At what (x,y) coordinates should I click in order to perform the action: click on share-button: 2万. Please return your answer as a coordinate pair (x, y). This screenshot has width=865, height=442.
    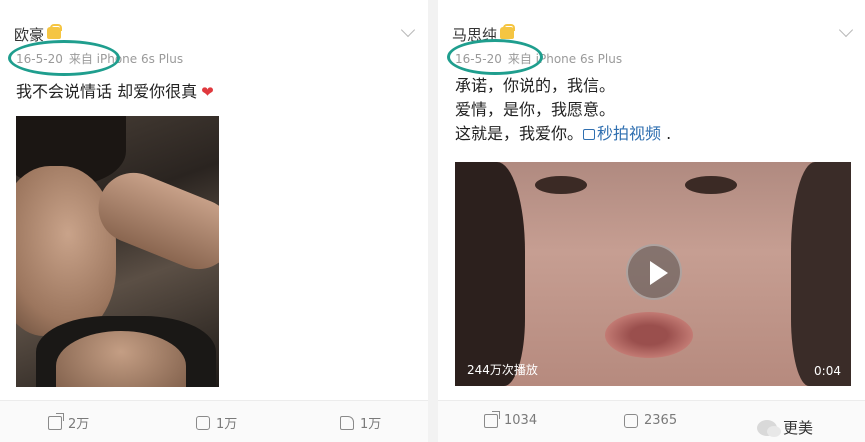
    Looking at the image, I should click on (68, 422).